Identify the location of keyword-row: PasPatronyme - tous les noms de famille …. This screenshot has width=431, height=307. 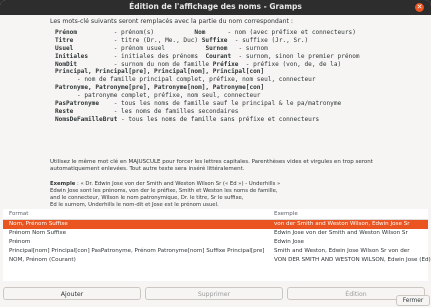
(198, 104).